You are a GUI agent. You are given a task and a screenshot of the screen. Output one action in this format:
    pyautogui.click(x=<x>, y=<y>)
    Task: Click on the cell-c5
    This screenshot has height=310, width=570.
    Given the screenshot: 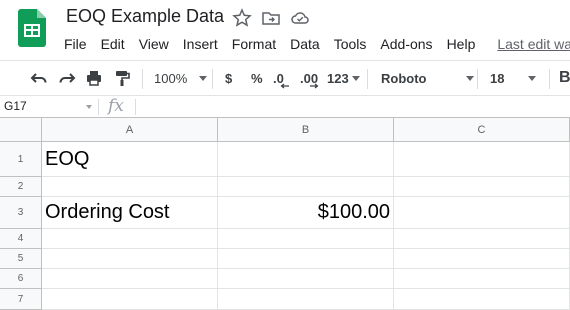 What is the action you would take?
    pyautogui.click(x=482, y=259)
    